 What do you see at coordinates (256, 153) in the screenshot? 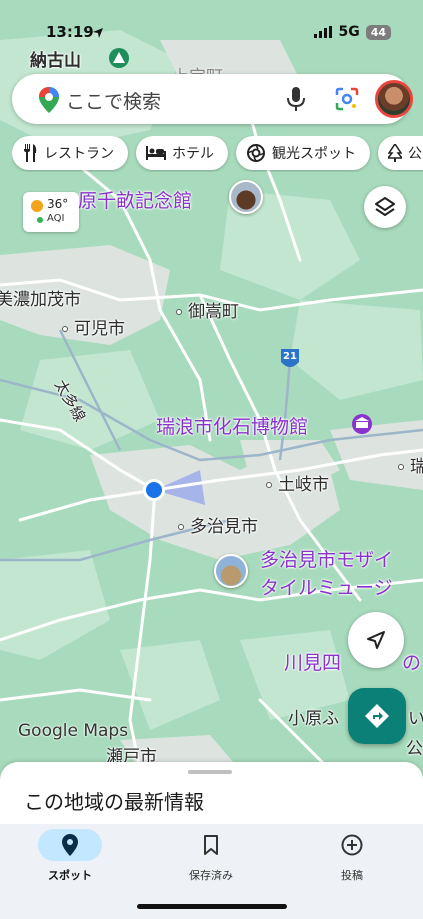
I see `camera-icon` at bounding box center [256, 153].